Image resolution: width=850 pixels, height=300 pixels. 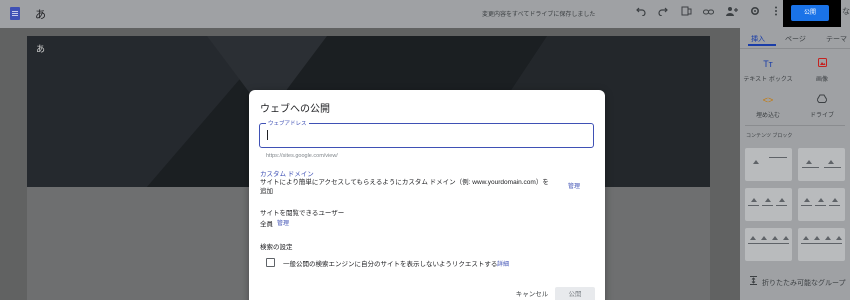 I want to click on publish-highlight: 公開, so click(x=812, y=13).